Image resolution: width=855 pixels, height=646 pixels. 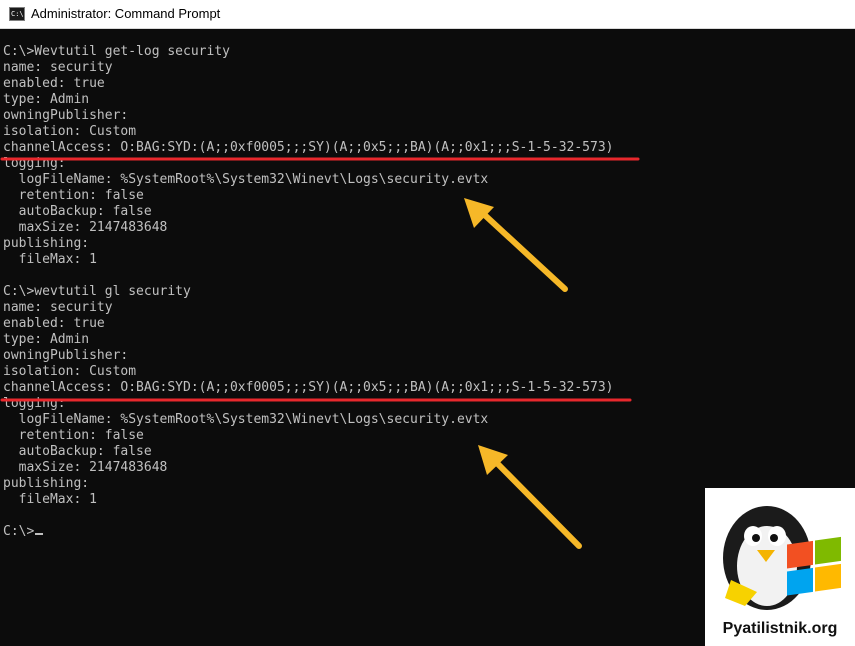 What do you see at coordinates (780, 628) in the screenshot?
I see `watermark-text: Pyatilistnik.org` at bounding box center [780, 628].